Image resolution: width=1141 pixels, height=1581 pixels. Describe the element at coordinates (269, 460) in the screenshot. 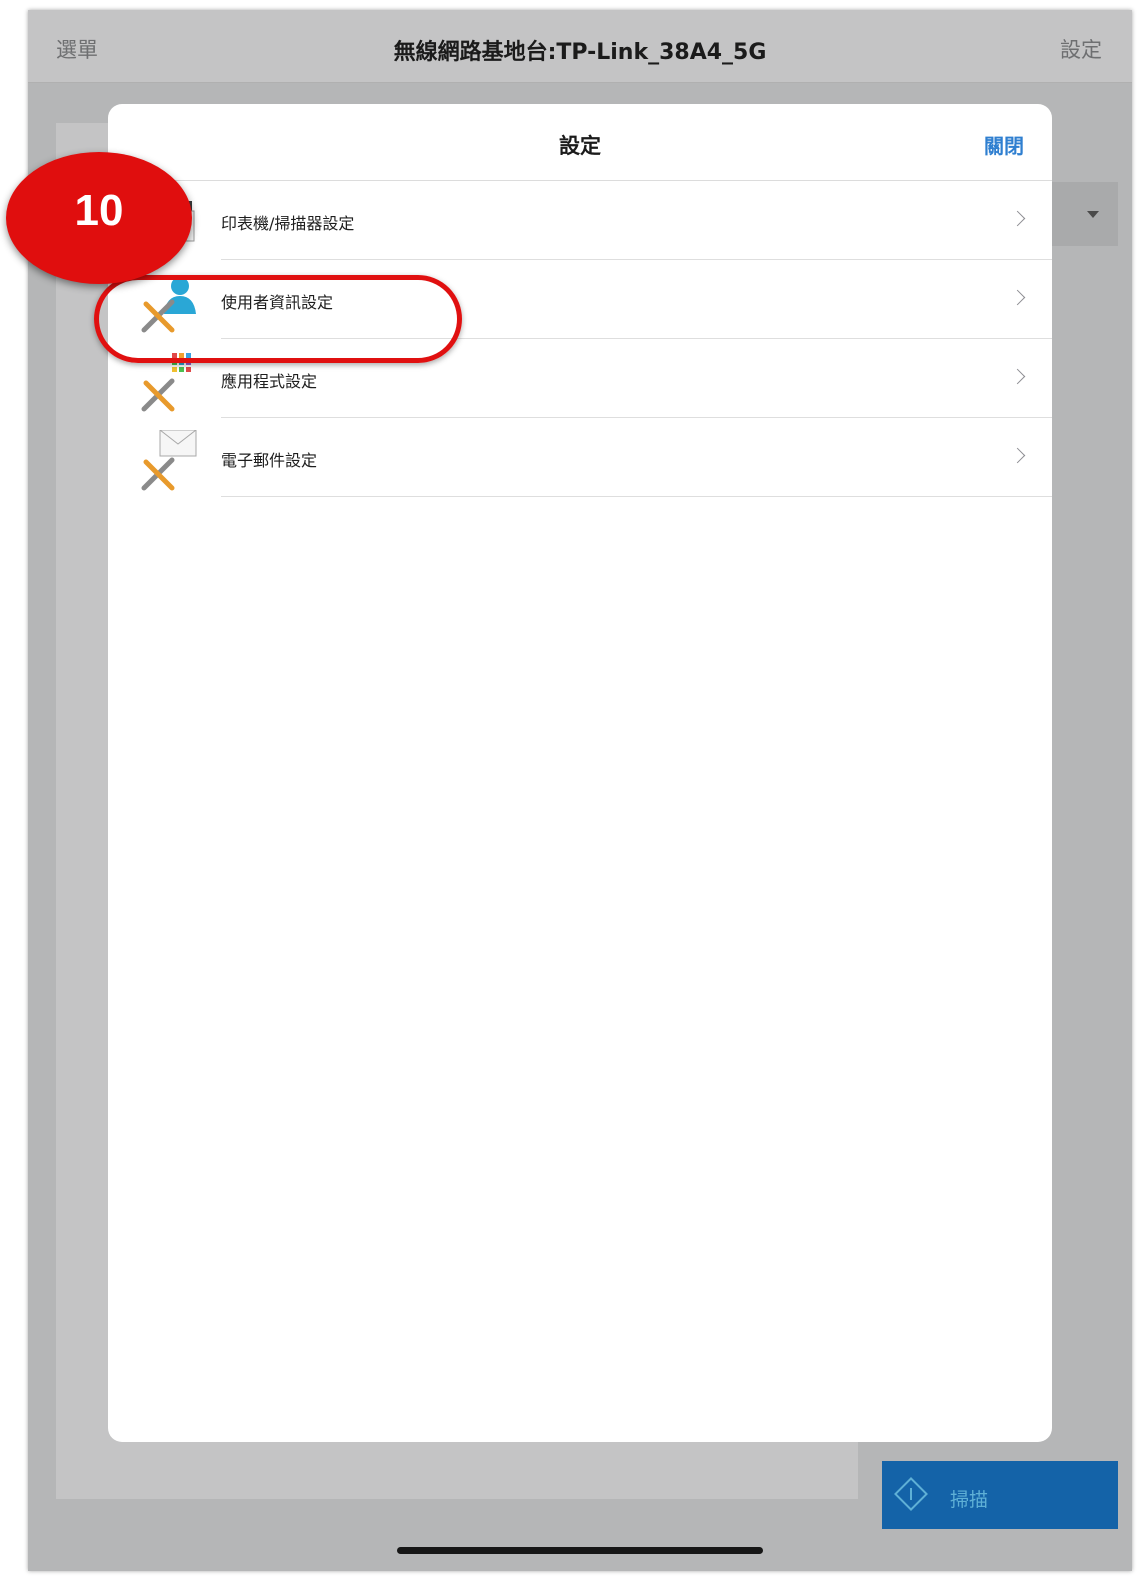

I see `settings-item-label: 電子郵件設定` at that location.